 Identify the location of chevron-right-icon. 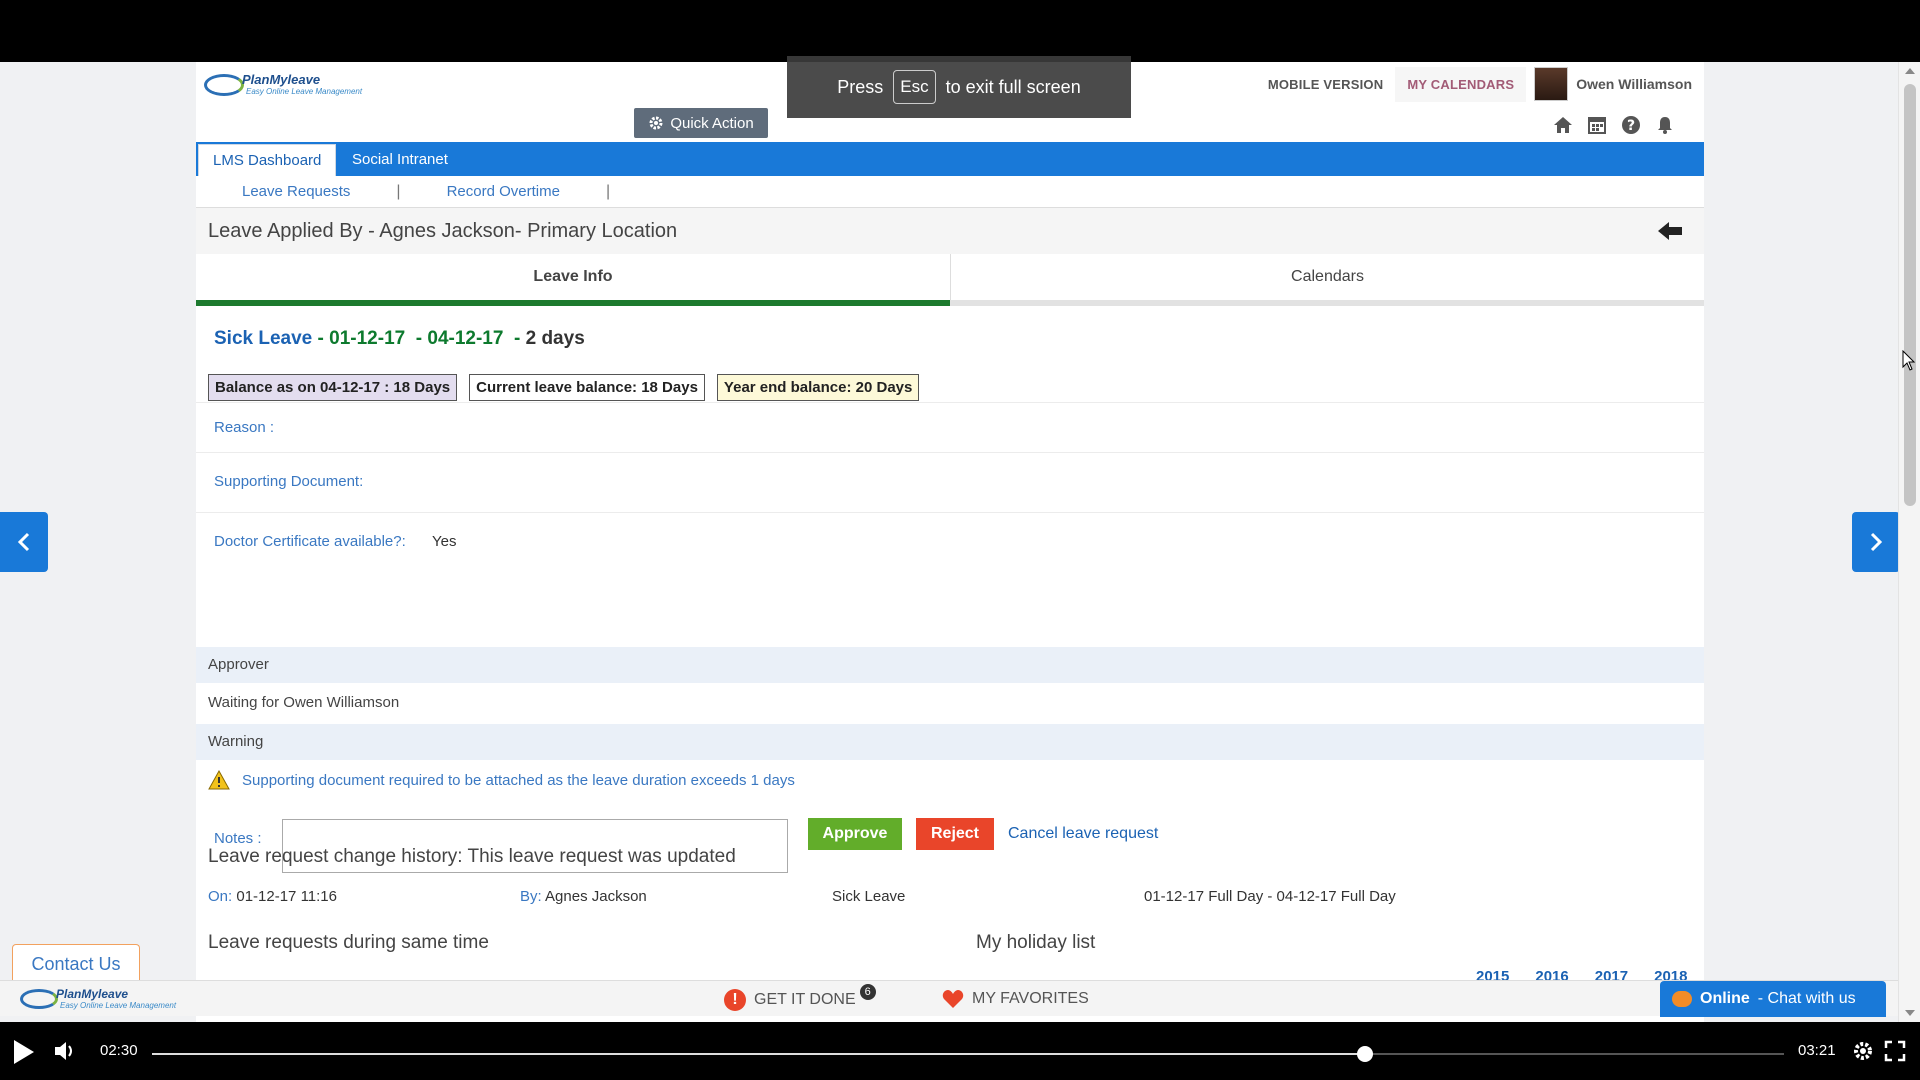
(1876, 542).